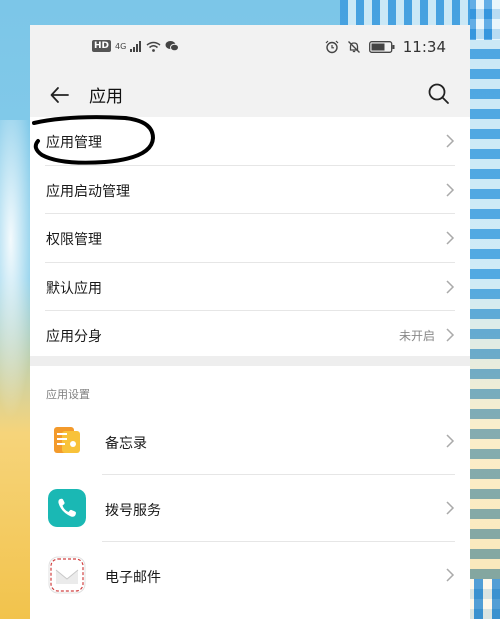 Image resolution: width=500 pixels, height=619 pixels. Describe the element at coordinates (250, 441) in the screenshot. I see `app-item-notes: 备忘录` at that location.